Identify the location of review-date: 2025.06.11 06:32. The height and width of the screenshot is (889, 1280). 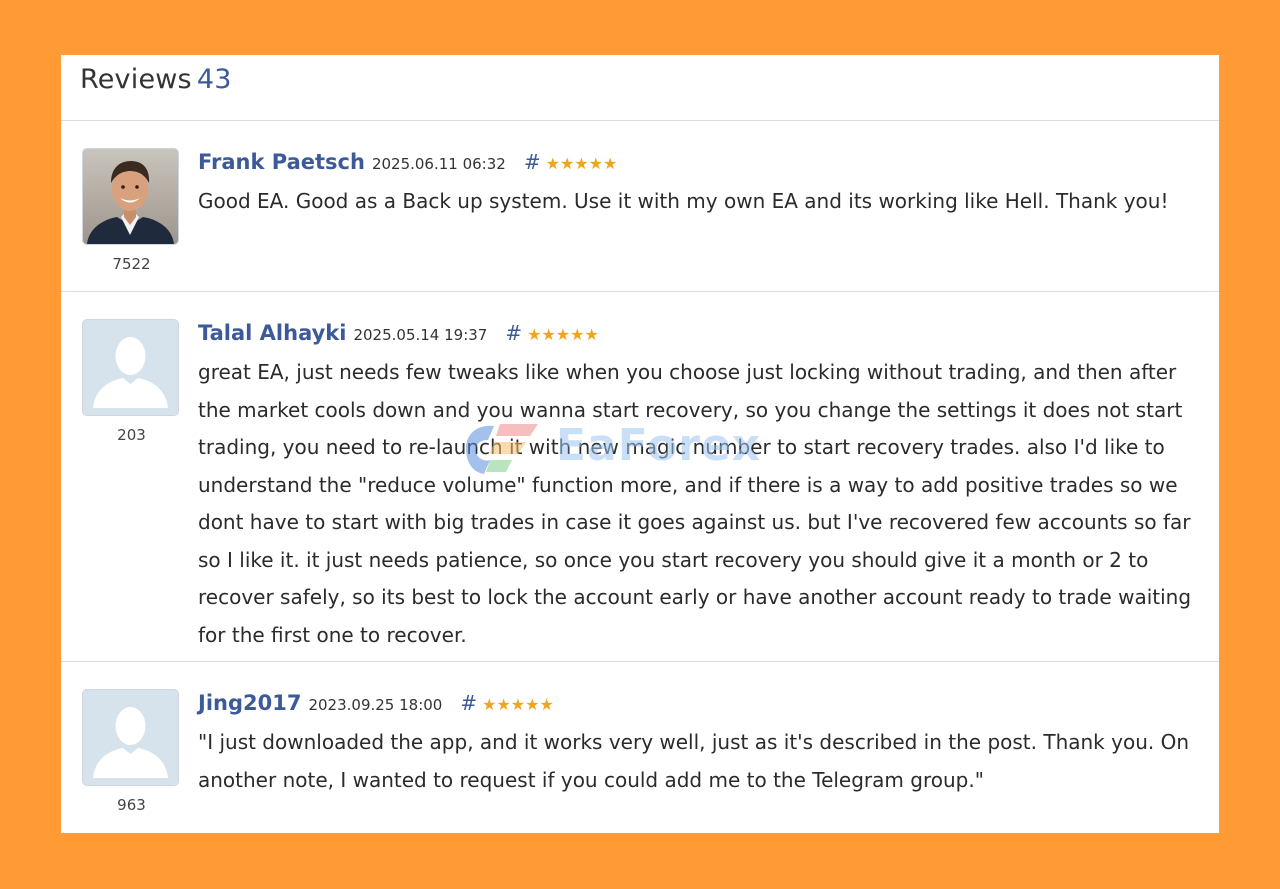
(438, 163).